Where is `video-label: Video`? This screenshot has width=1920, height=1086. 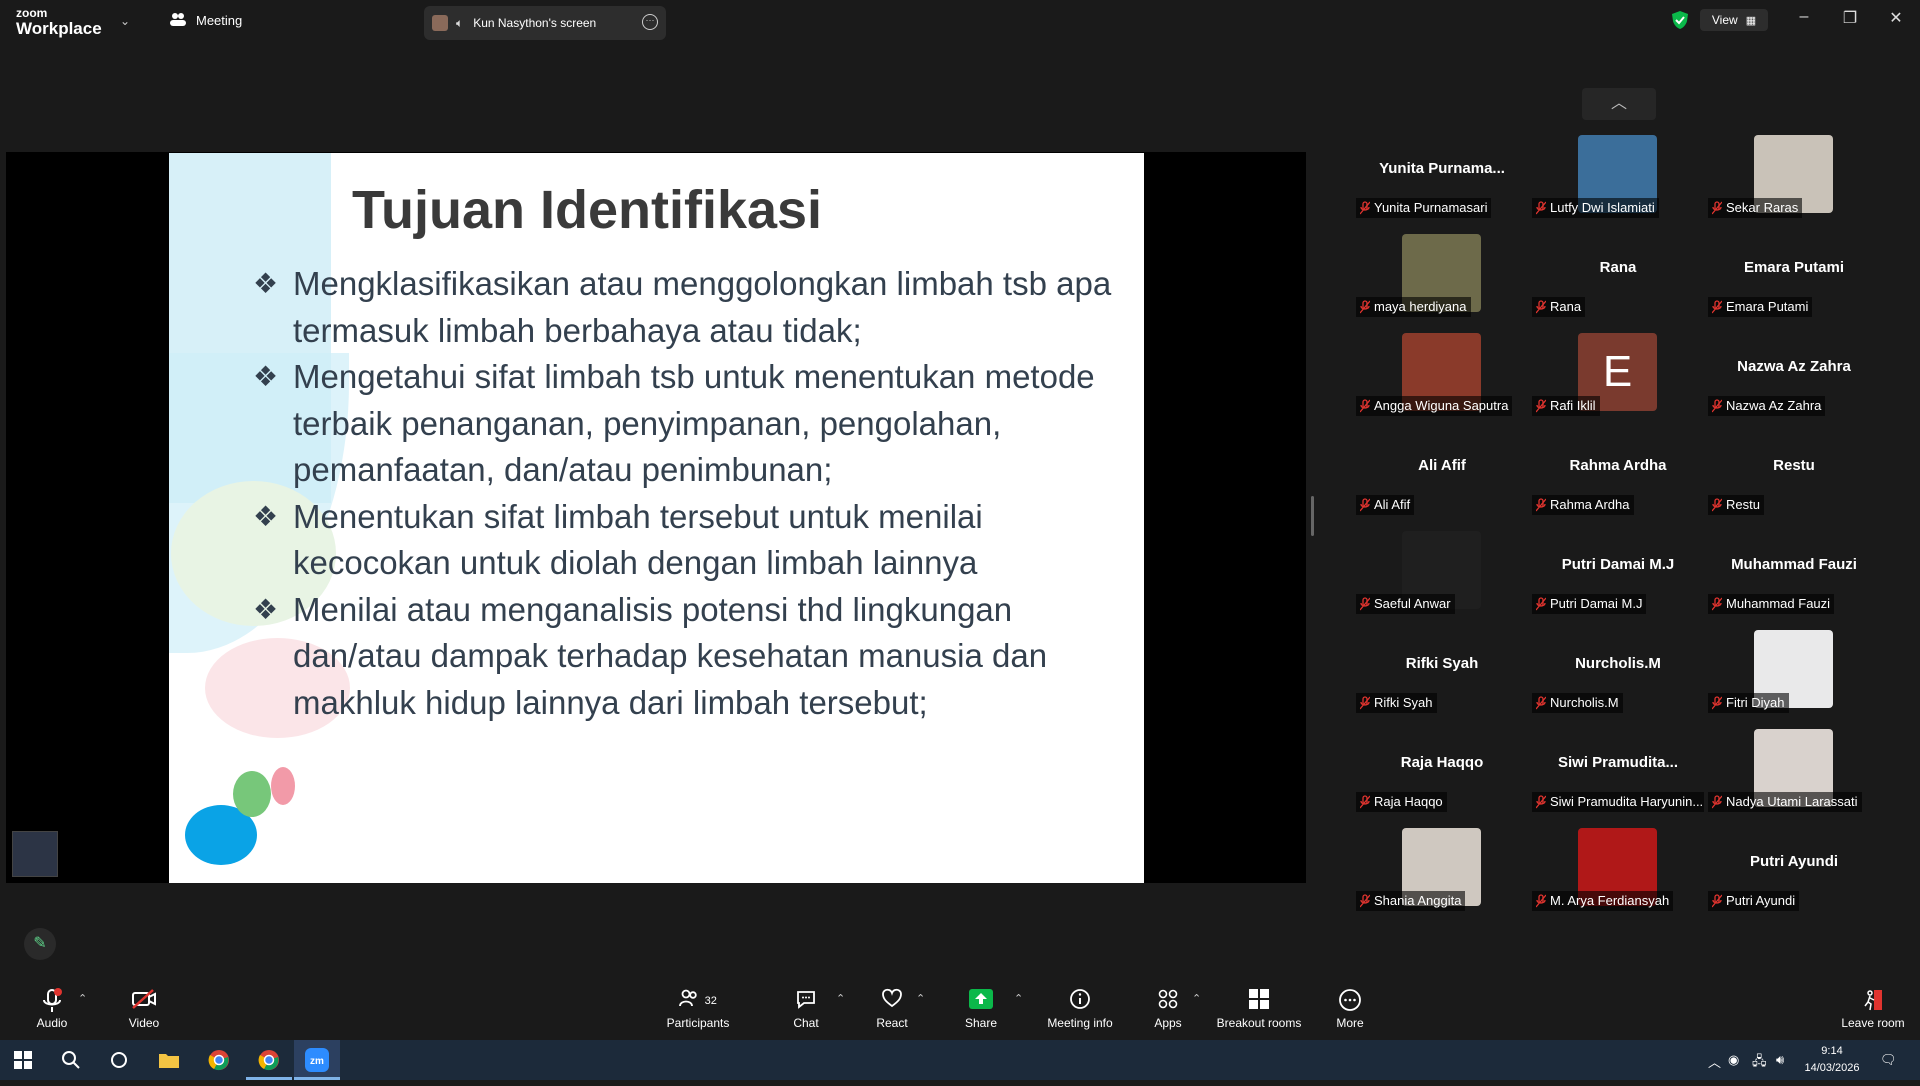
video-label: Video is located at coordinates (144, 1023).